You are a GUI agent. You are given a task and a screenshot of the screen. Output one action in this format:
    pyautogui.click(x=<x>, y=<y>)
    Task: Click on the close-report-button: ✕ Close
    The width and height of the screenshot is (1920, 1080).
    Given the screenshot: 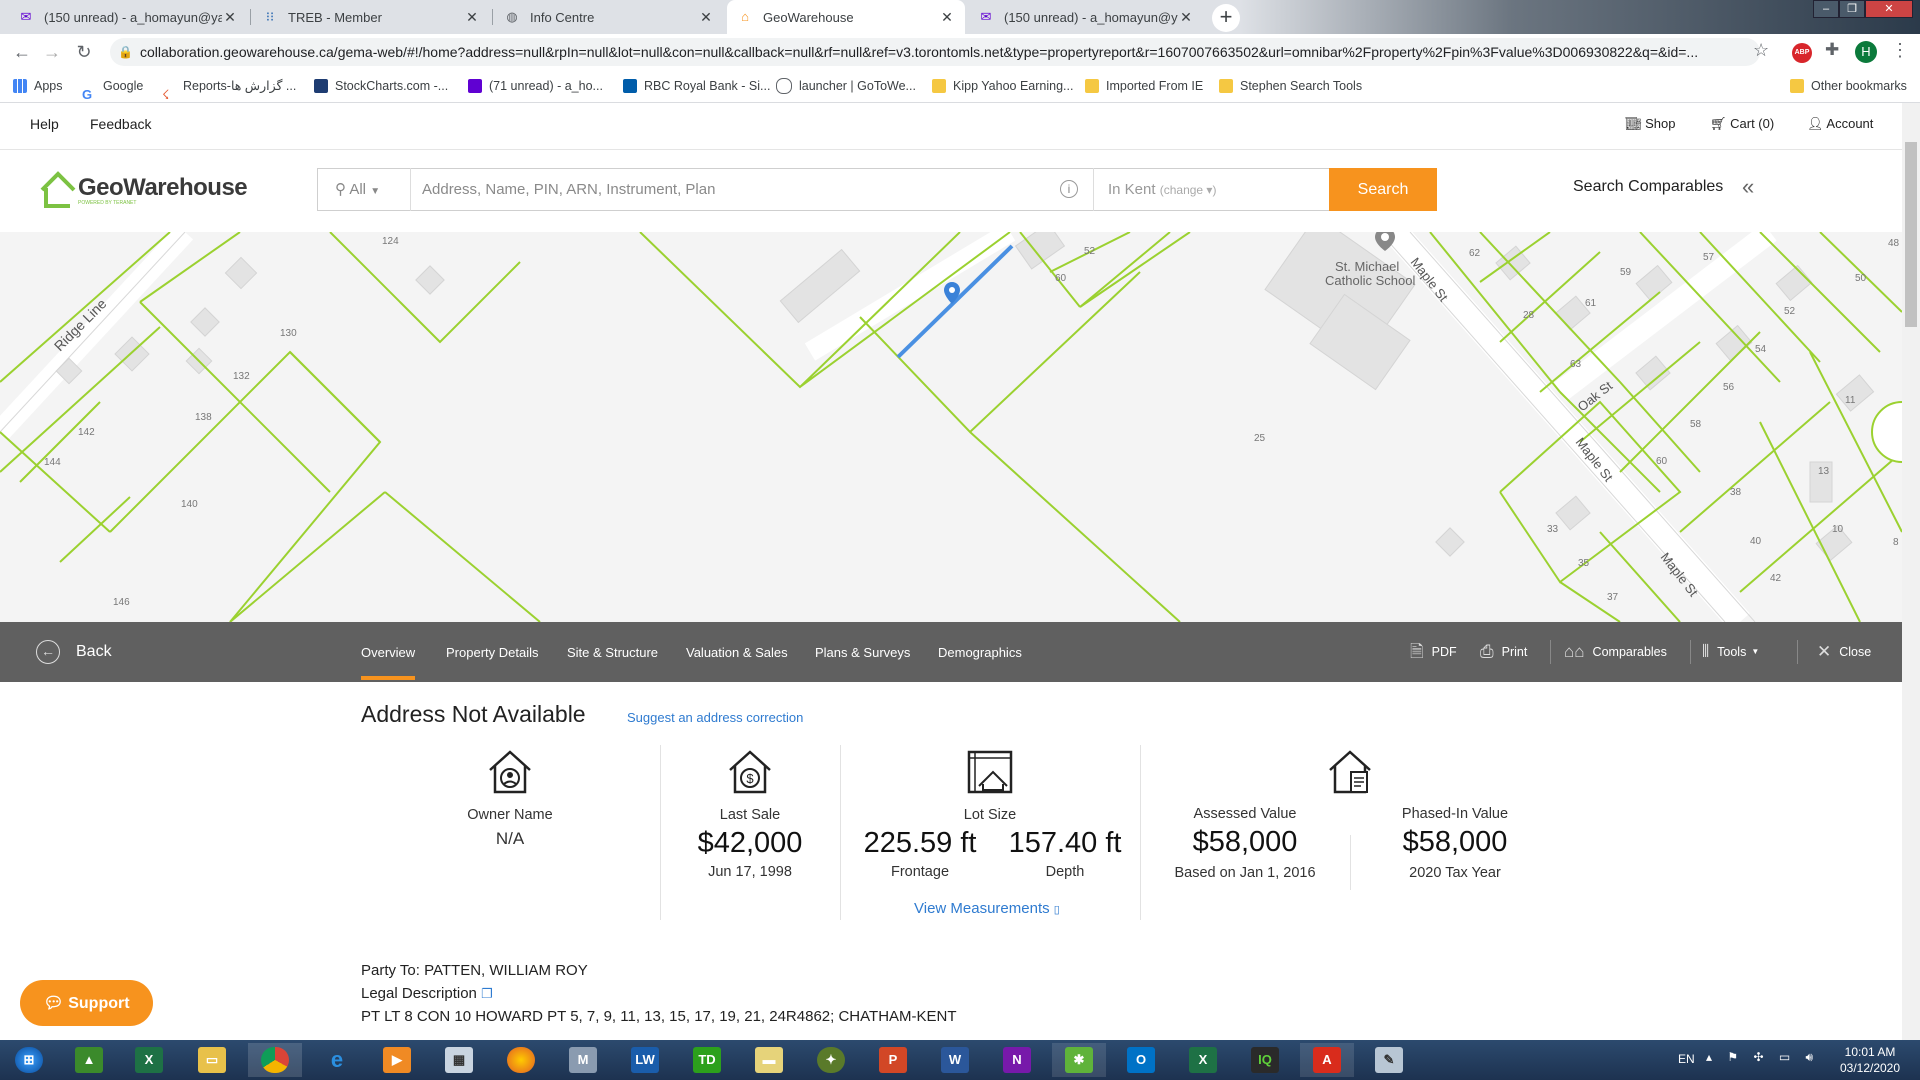 What is the action you would take?
    pyautogui.click(x=1844, y=652)
    